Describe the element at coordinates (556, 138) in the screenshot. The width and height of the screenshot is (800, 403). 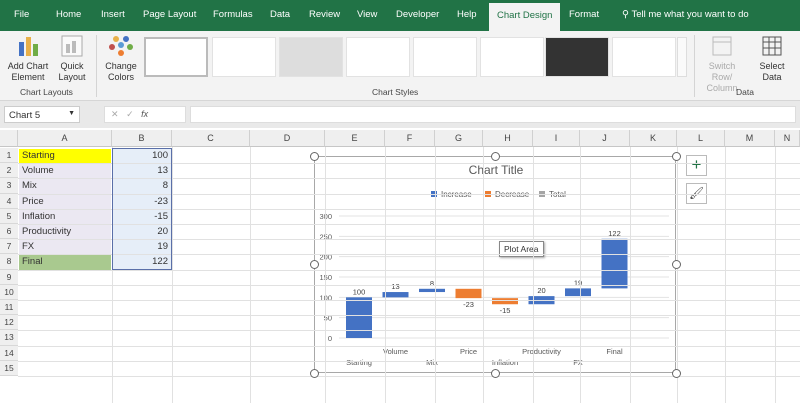
I see `column-header-I: I` at that location.